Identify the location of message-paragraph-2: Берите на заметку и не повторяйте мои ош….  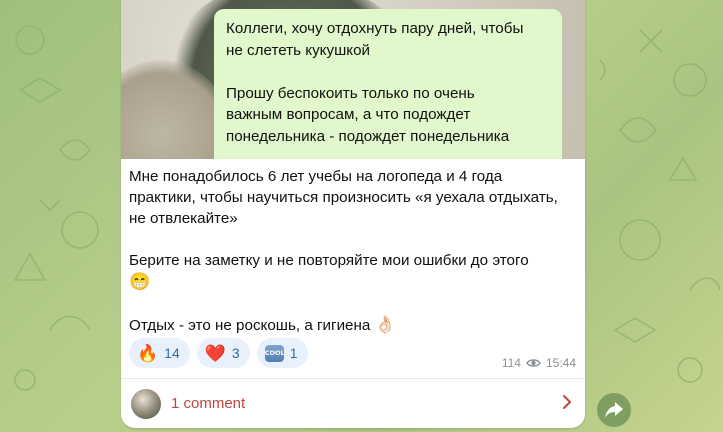
(349, 271).